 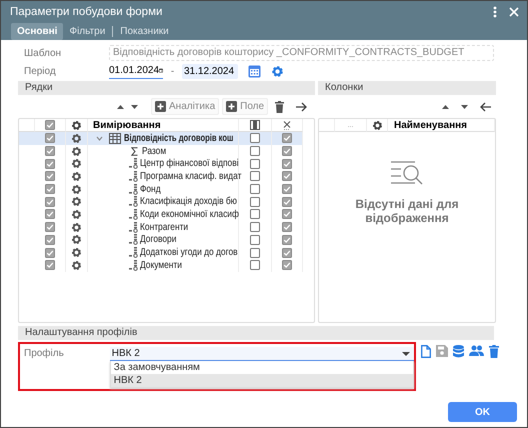 I want to click on row-label: Договори, so click(x=158, y=240).